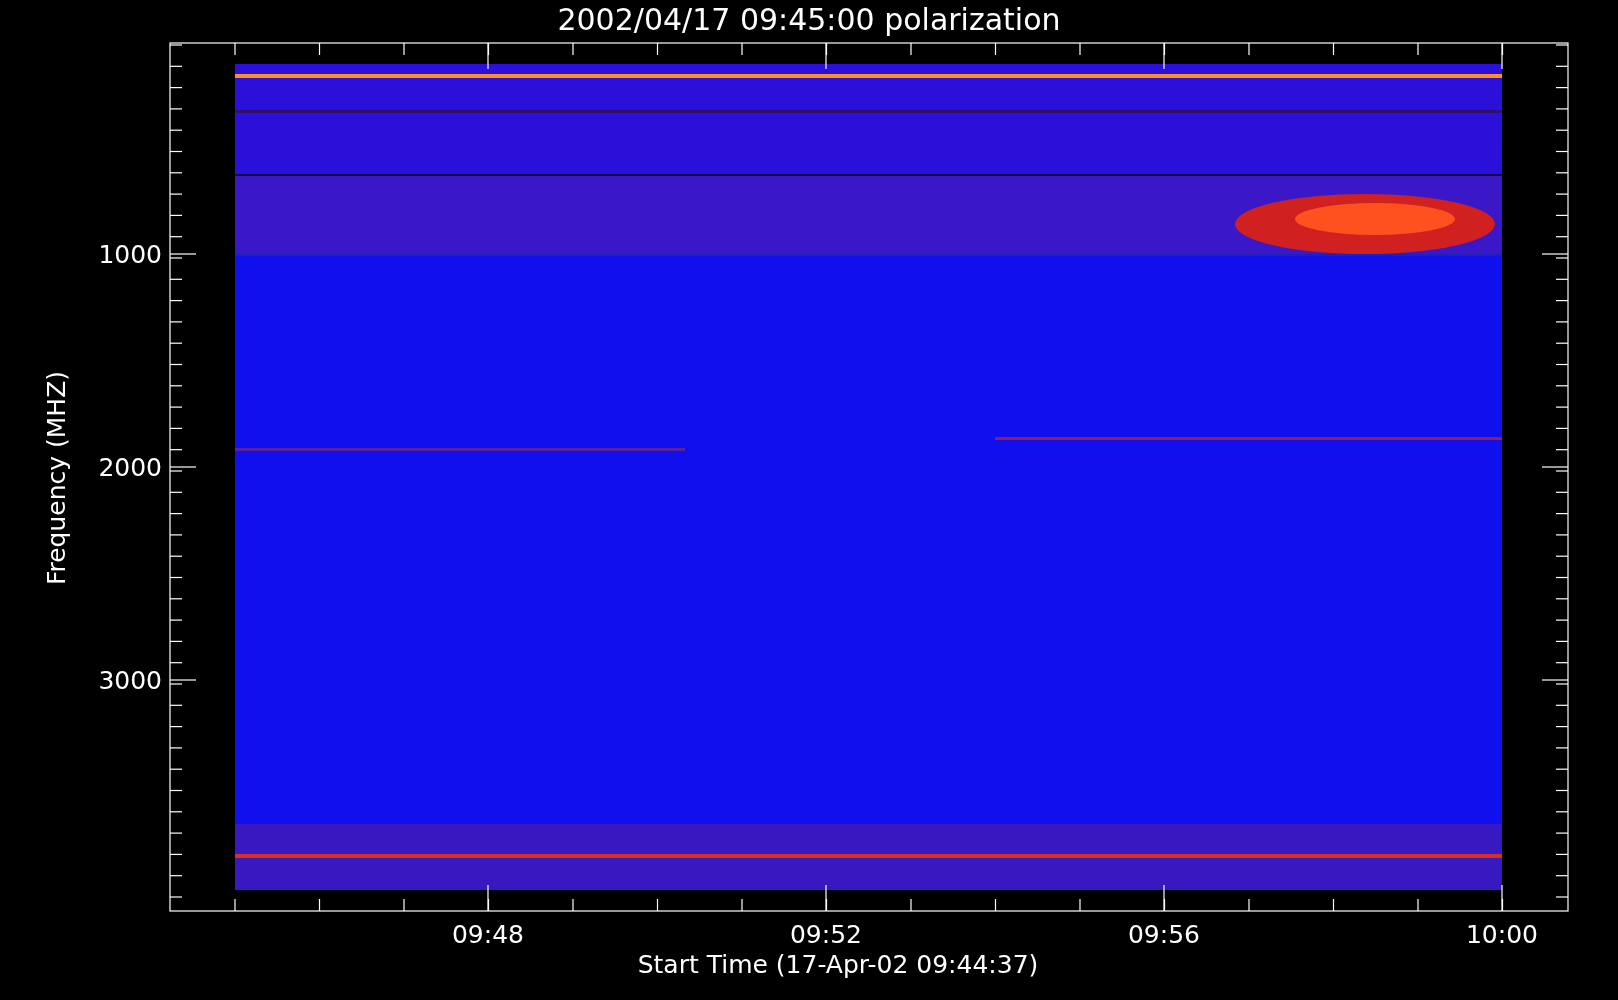  Describe the element at coordinates (809, 19) in the screenshot. I see `plot-title: 2002/04/17 09:45:00 polarization` at that location.